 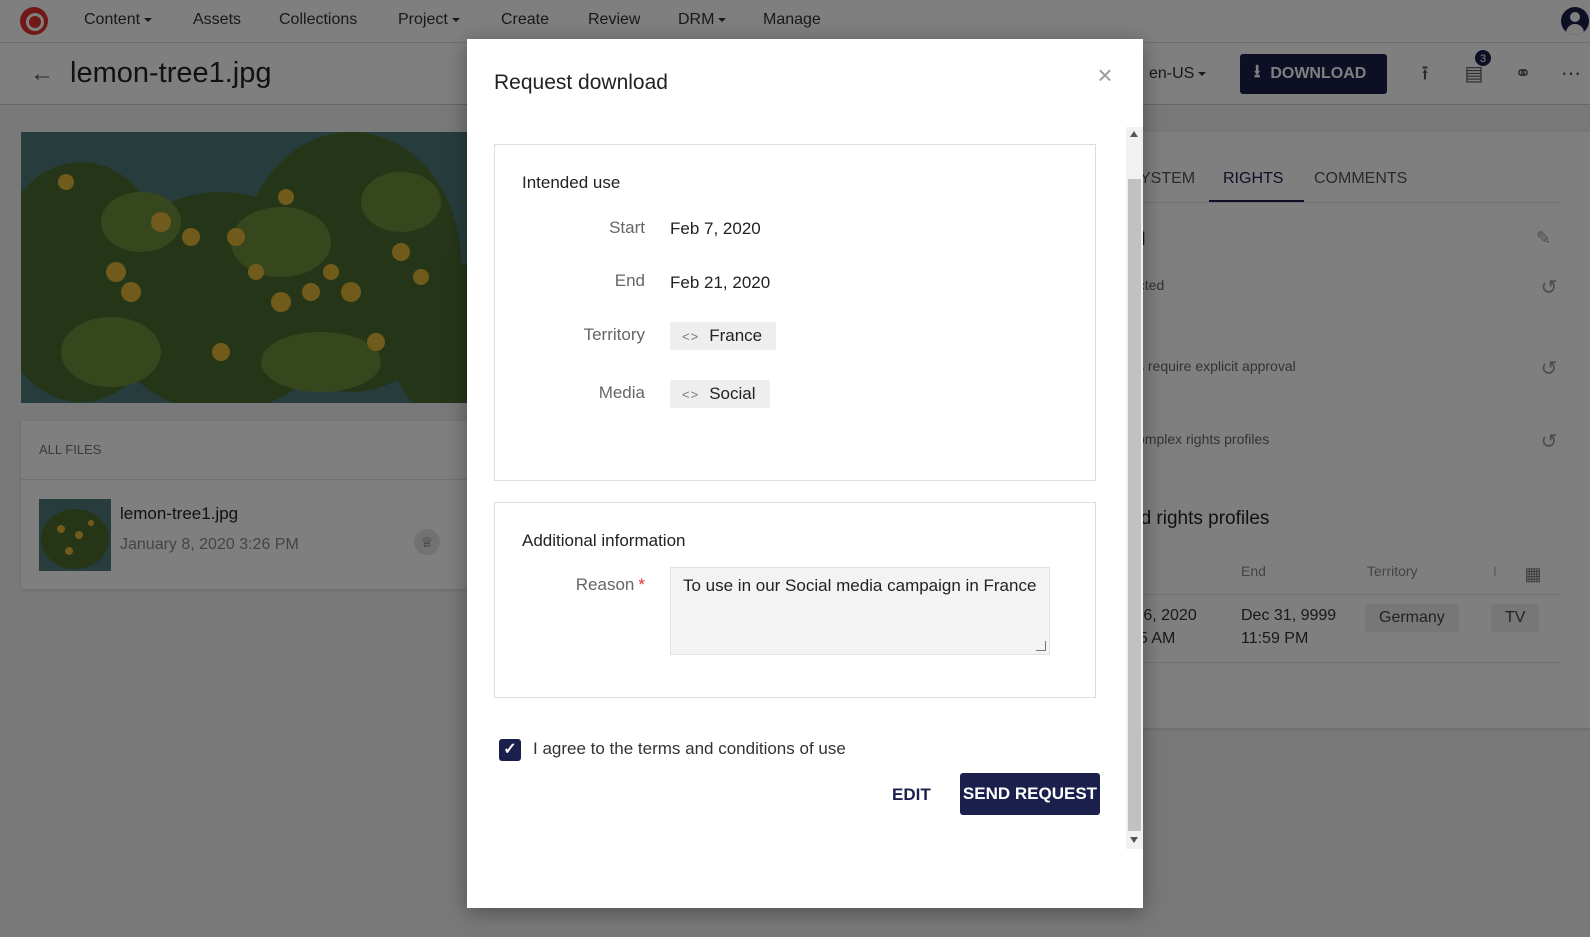 What do you see at coordinates (621, 392) in the screenshot?
I see `media-label: Media` at bounding box center [621, 392].